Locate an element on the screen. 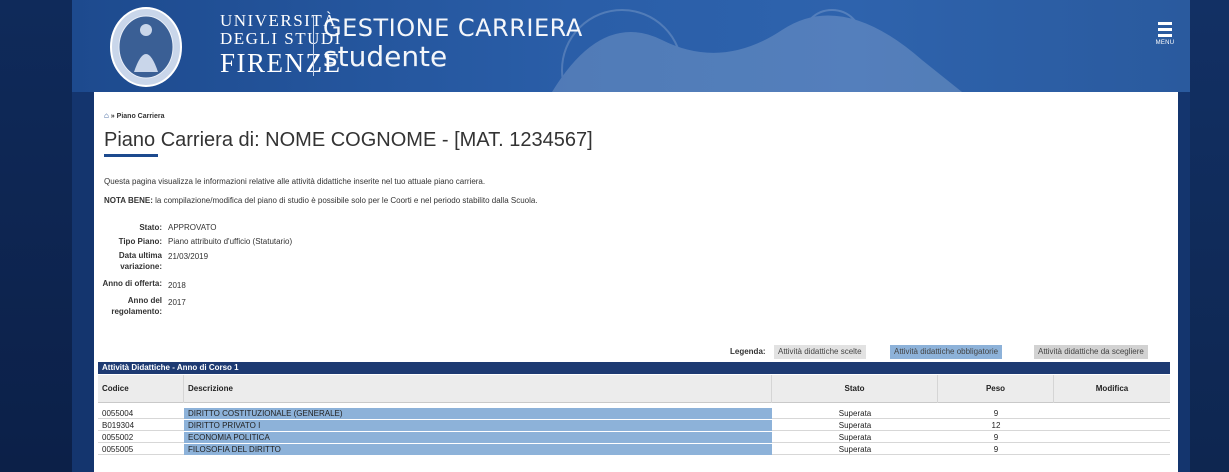  university-seal-icon is located at coordinates (146, 47).